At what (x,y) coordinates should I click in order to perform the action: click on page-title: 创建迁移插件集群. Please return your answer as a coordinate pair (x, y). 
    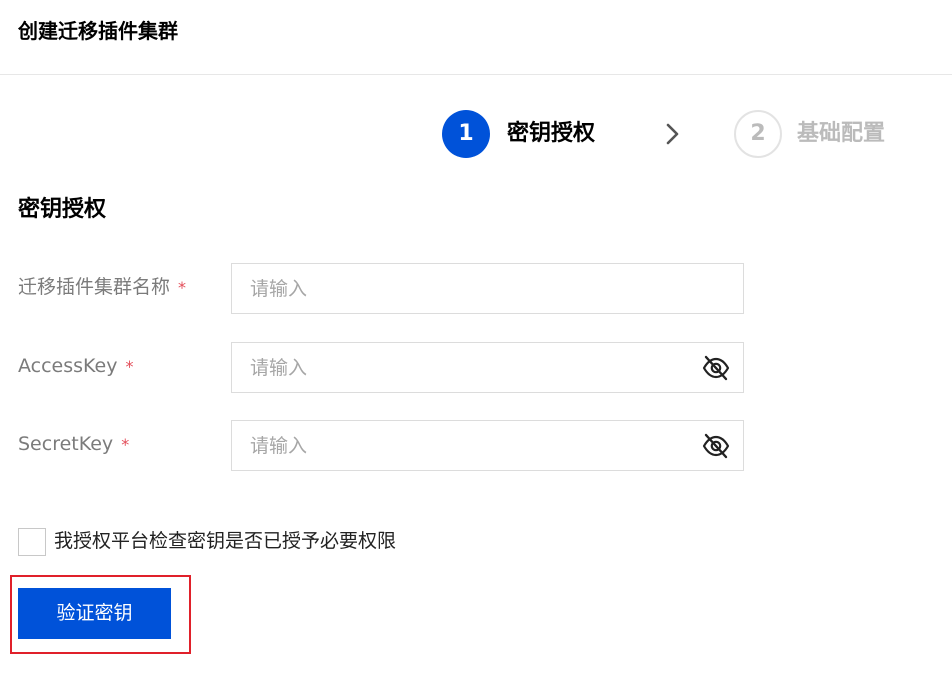
    Looking at the image, I should click on (98, 31).